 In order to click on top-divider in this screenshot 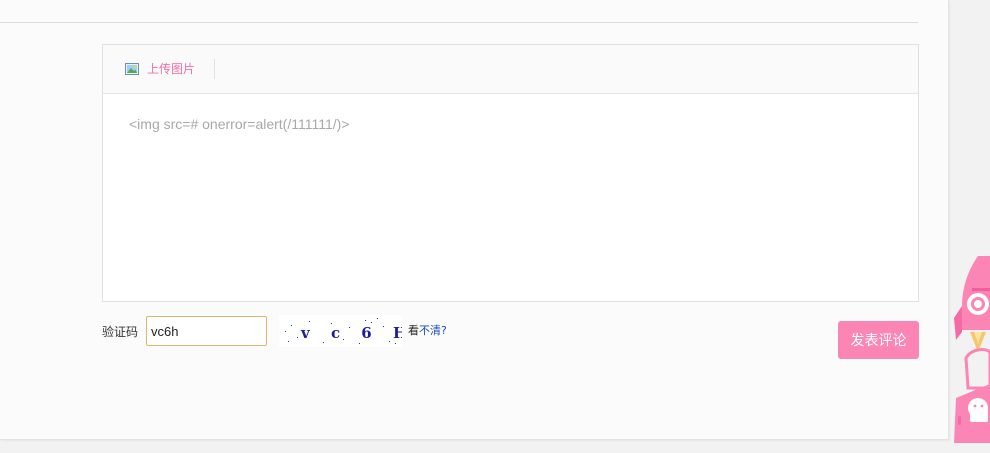, I will do `click(459, 22)`.